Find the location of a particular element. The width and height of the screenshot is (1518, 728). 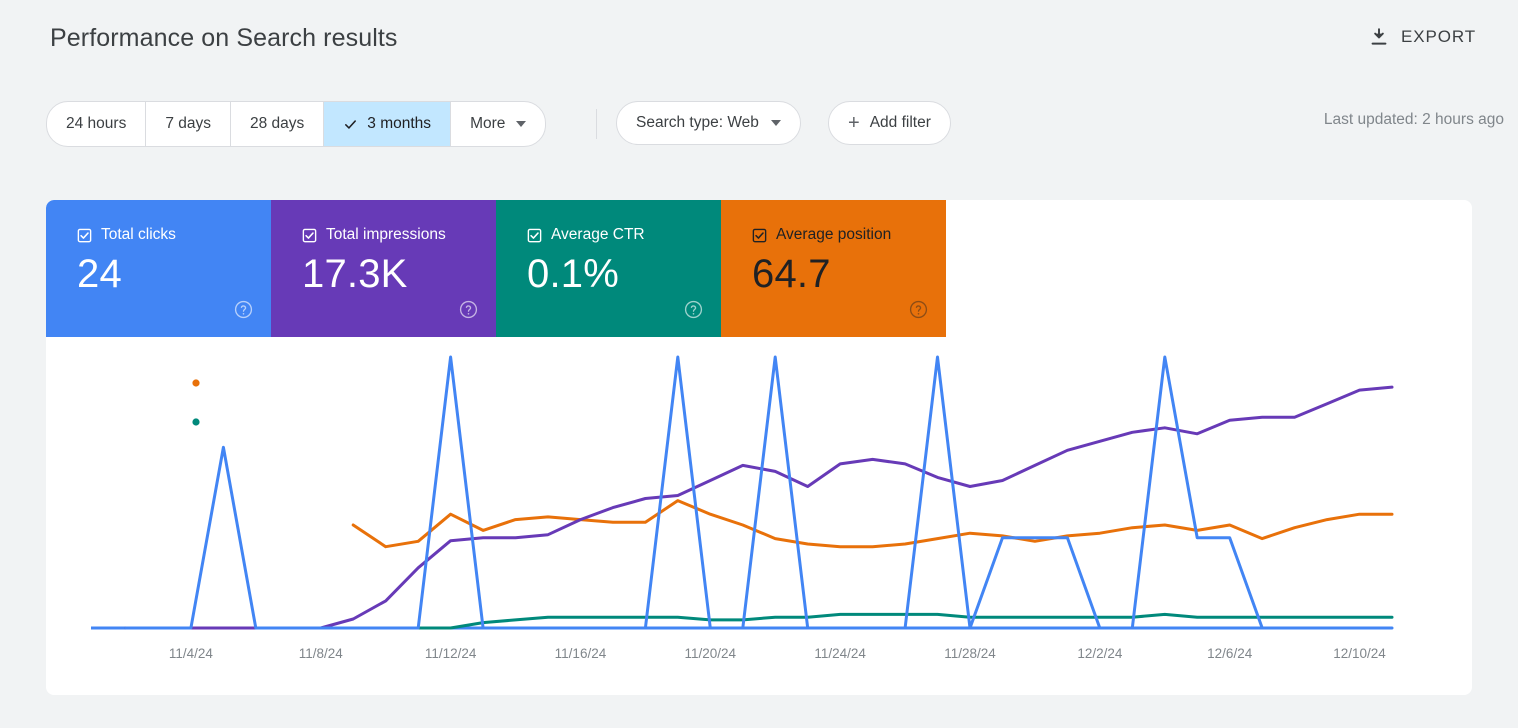

date-range-label: 28 days is located at coordinates (277, 123).